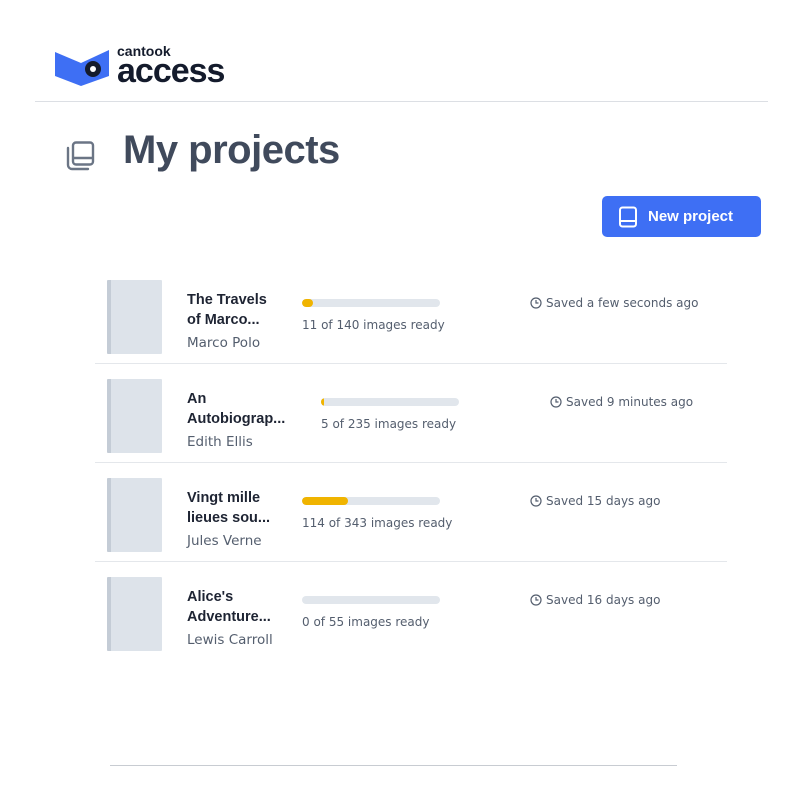 This screenshot has width=800, height=801. I want to click on open-book-logo-icon, so click(82, 68).